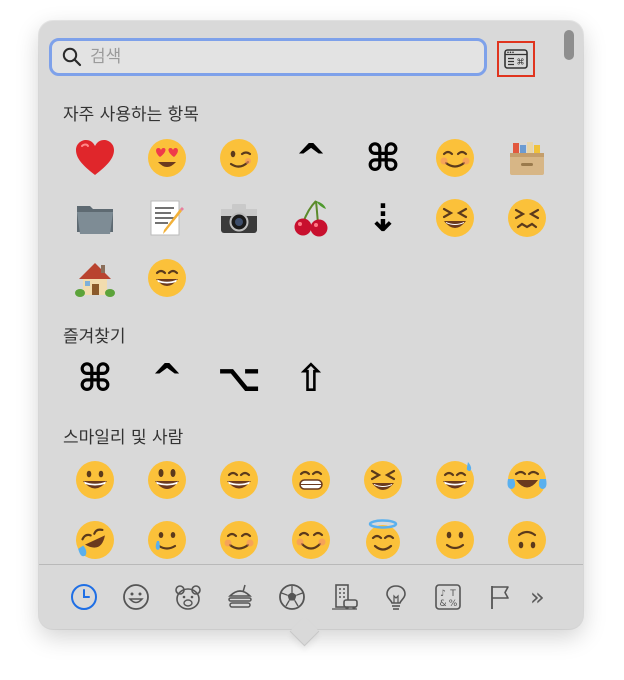  Describe the element at coordinates (452, 594) in the screenshot. I see `svg-text: T` at that location.